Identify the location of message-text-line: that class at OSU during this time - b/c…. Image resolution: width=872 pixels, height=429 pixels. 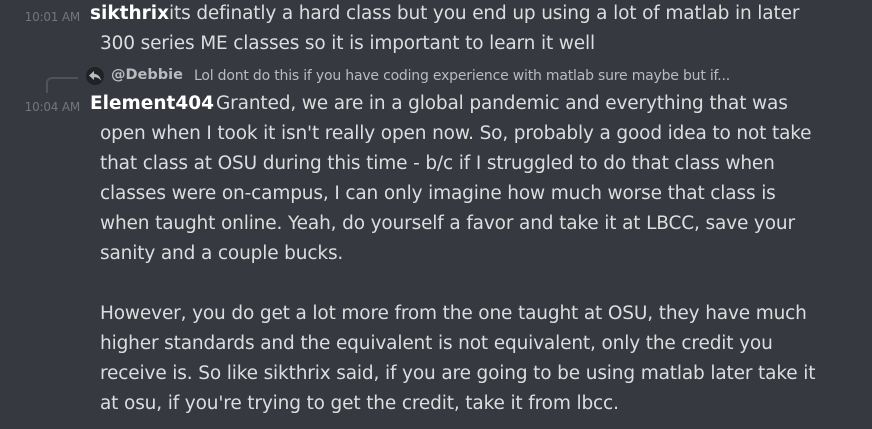
(437, 163).